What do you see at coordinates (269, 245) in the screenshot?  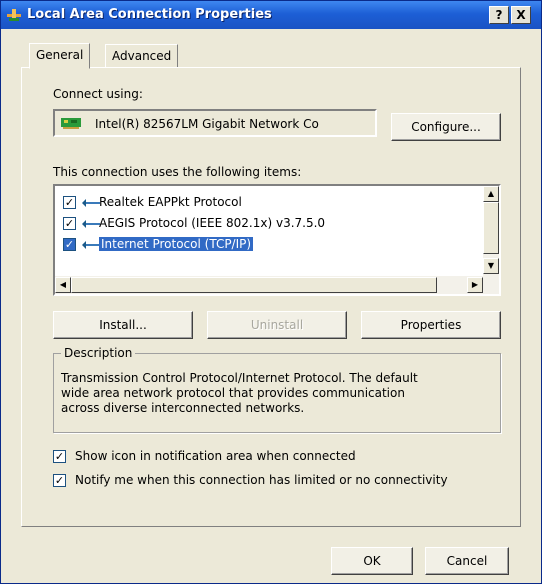 I see `list-item-selected: ✓ Internet Protocol (TCP/IP)` at bounding box center [269, 245].